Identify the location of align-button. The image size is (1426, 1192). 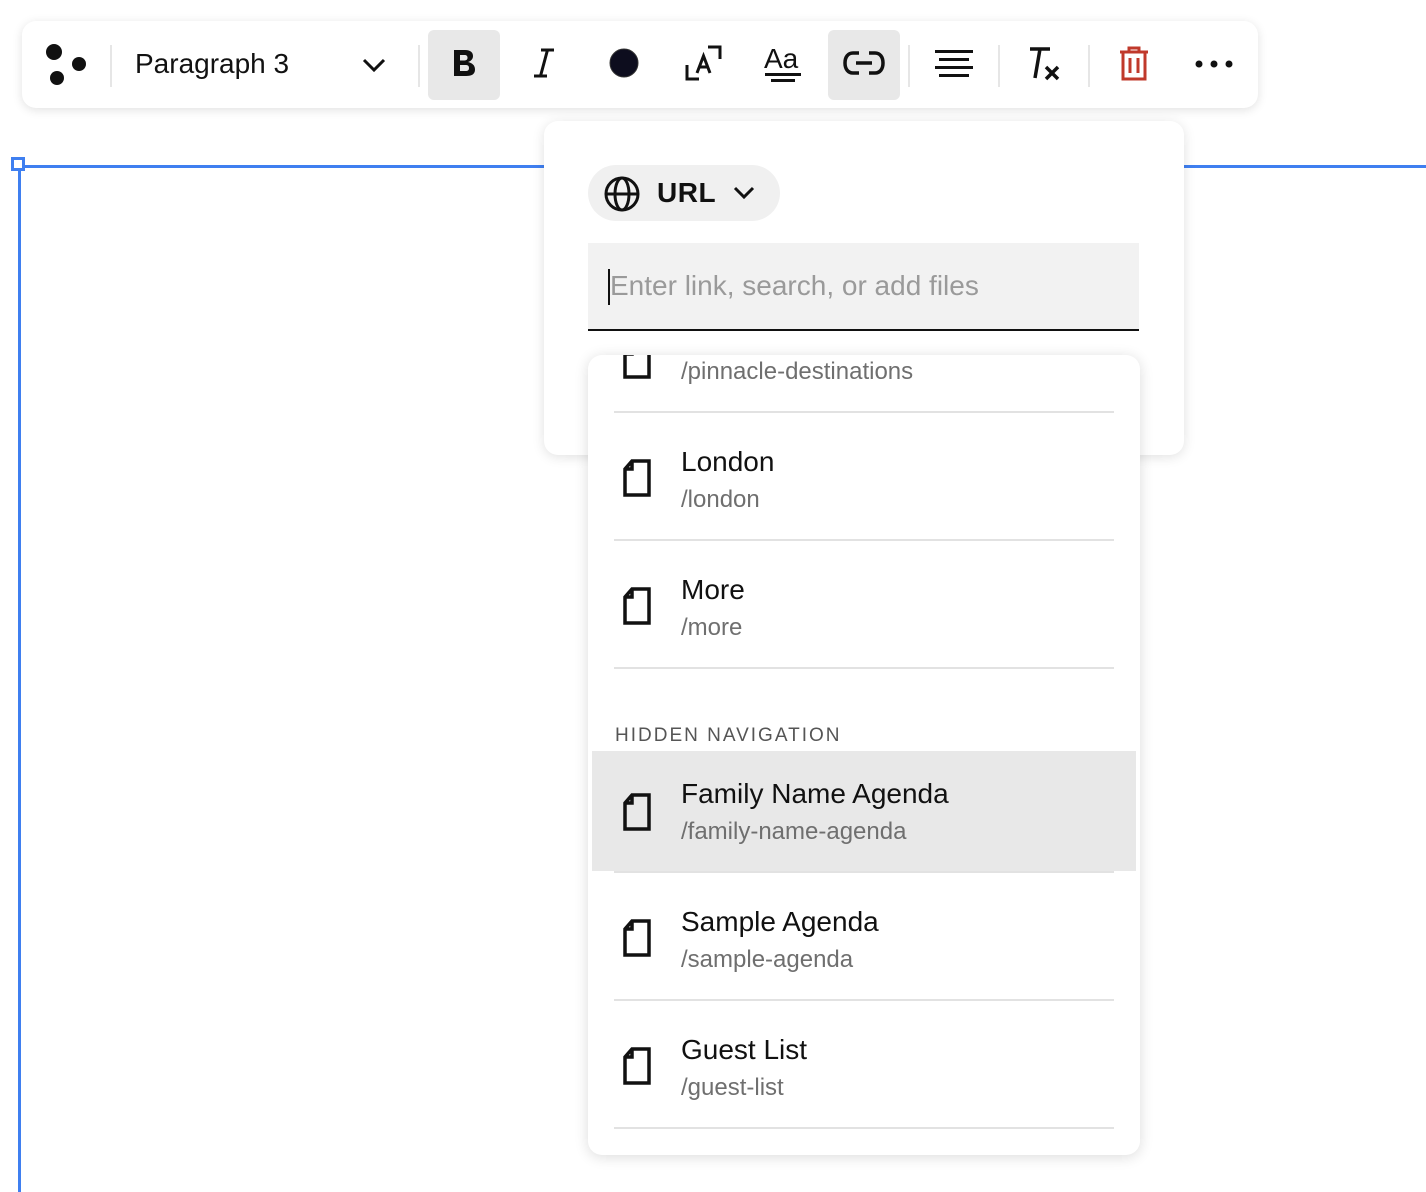
(954, 65).